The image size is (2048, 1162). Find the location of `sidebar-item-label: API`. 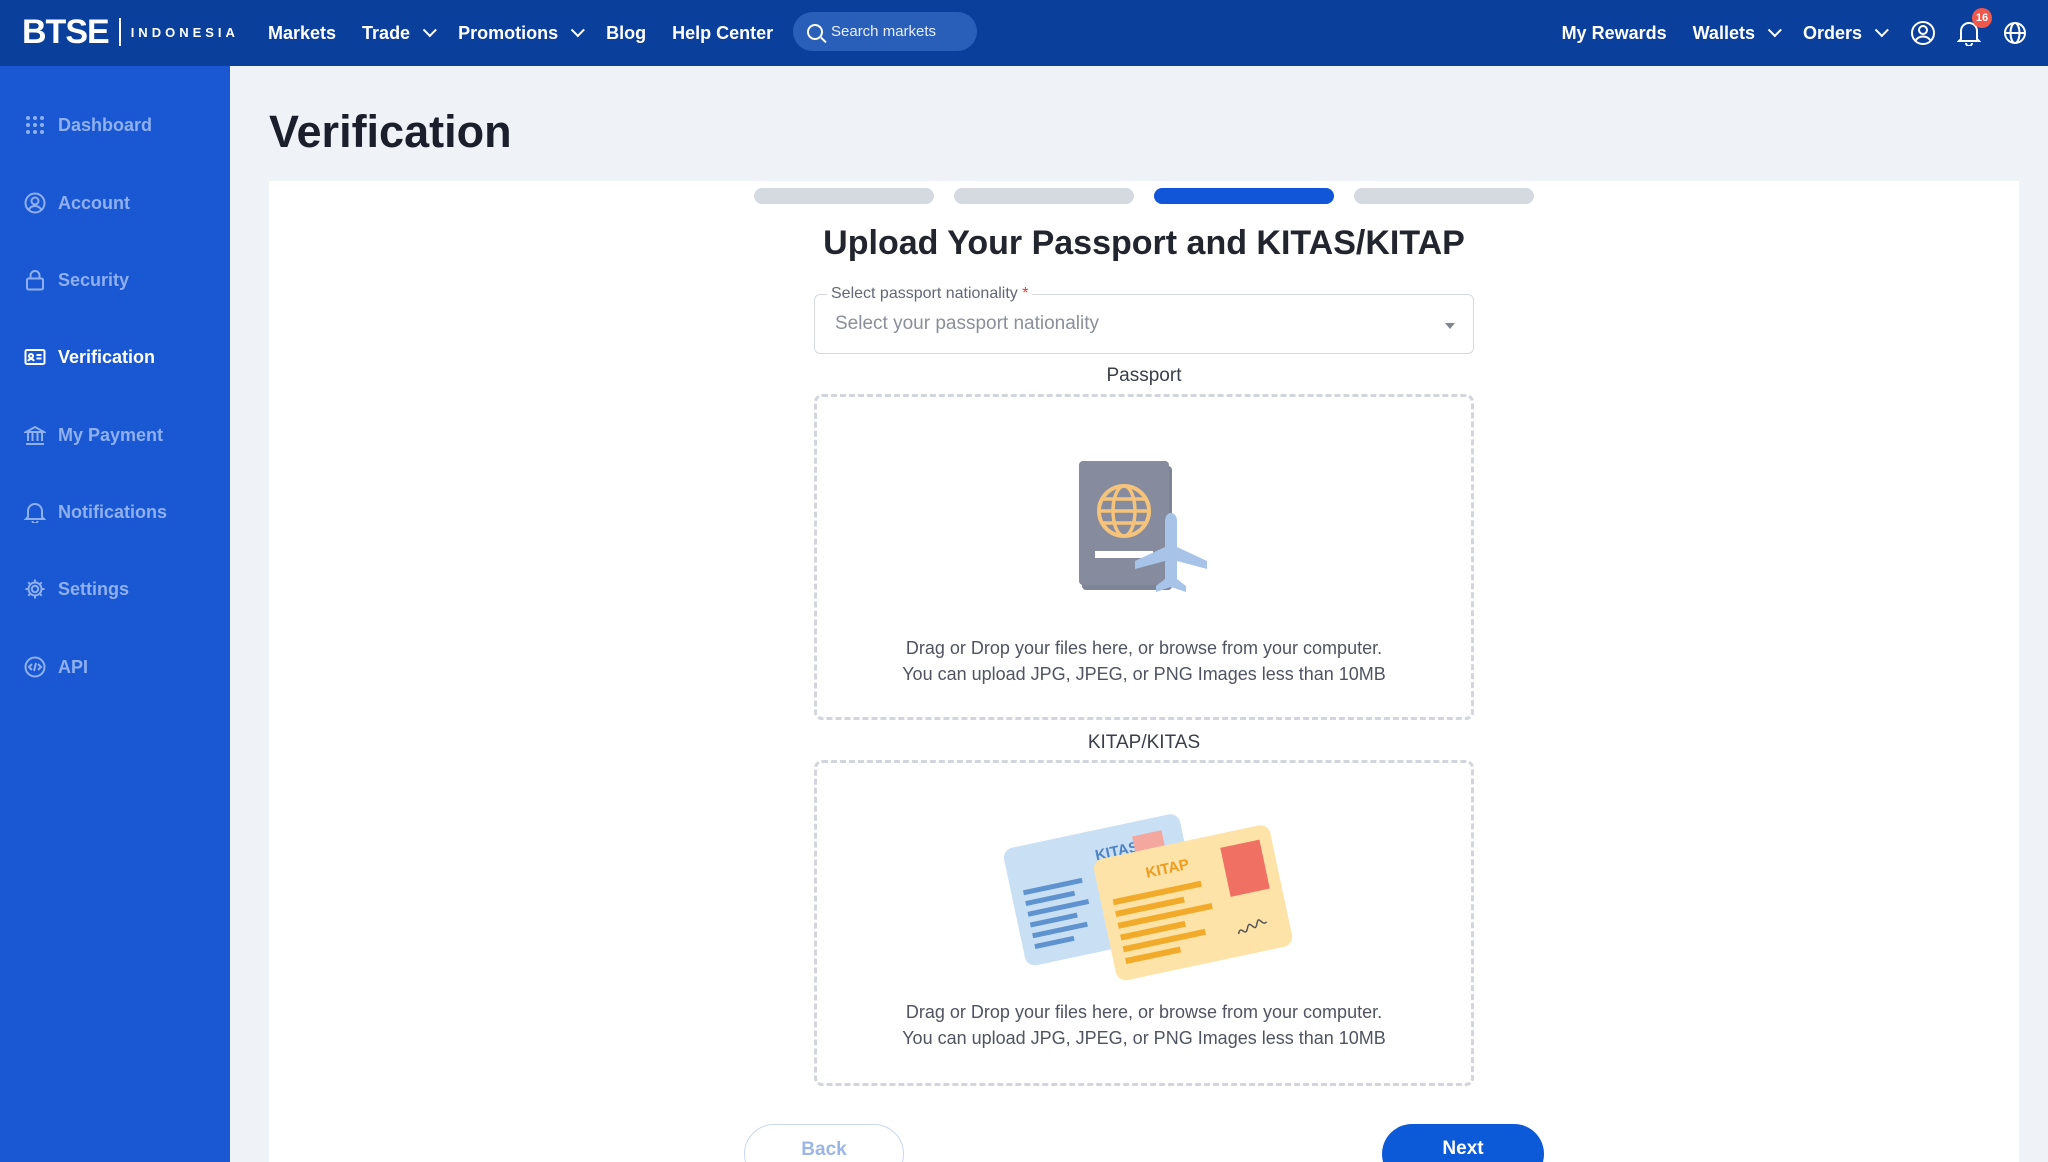

sidebar-item-label: API is located at coordinates (73, 666).